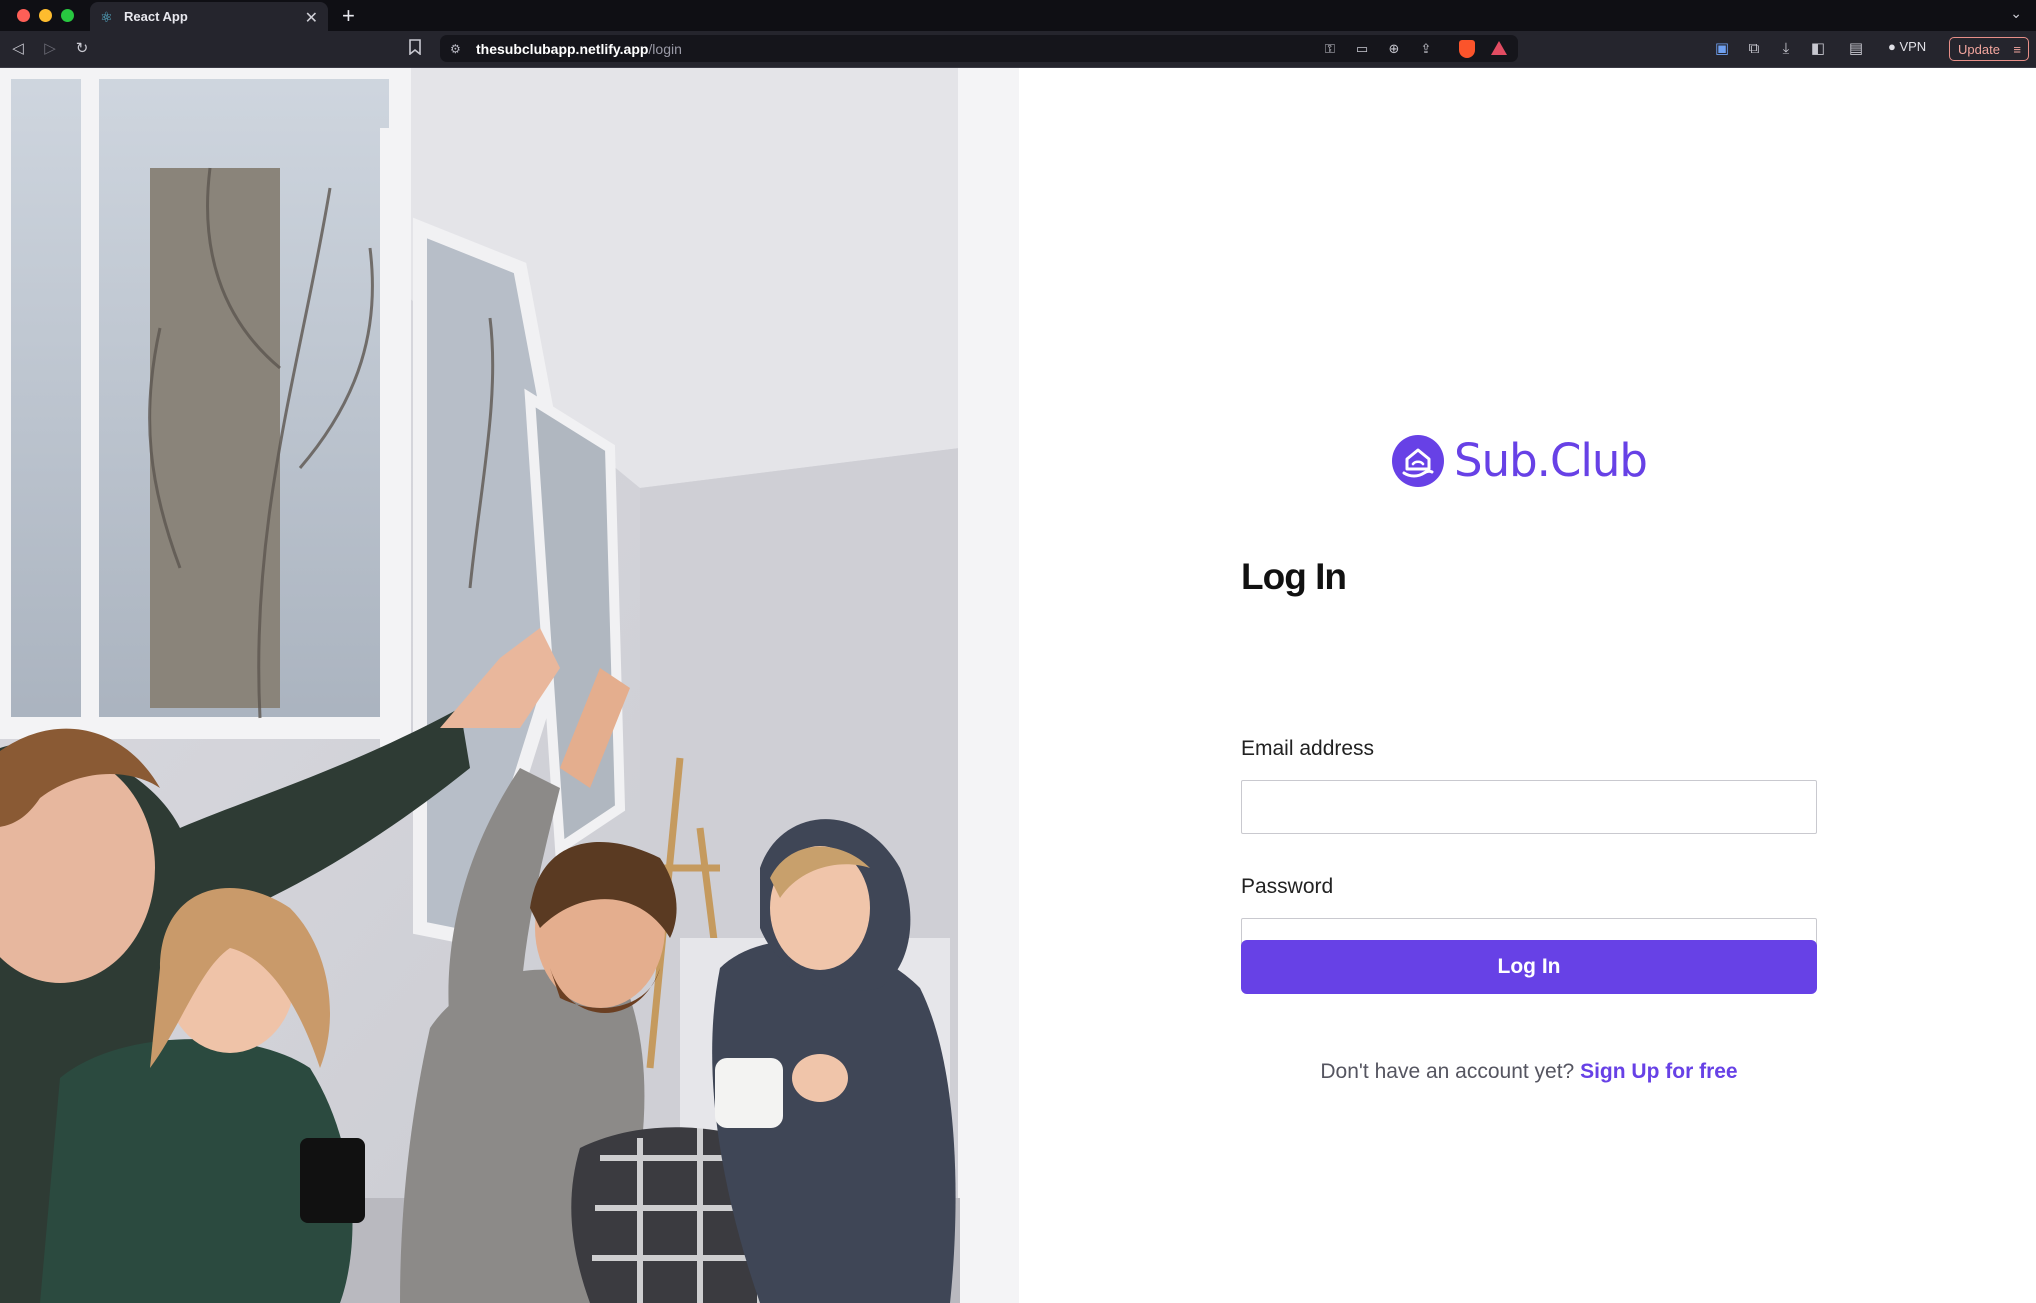 This screenshot has width=2036, height=1303. What do you see at coordinates (106, 16) in the screenshot?
I see `react-icon: ⚛` at bounding box center [106, 16].